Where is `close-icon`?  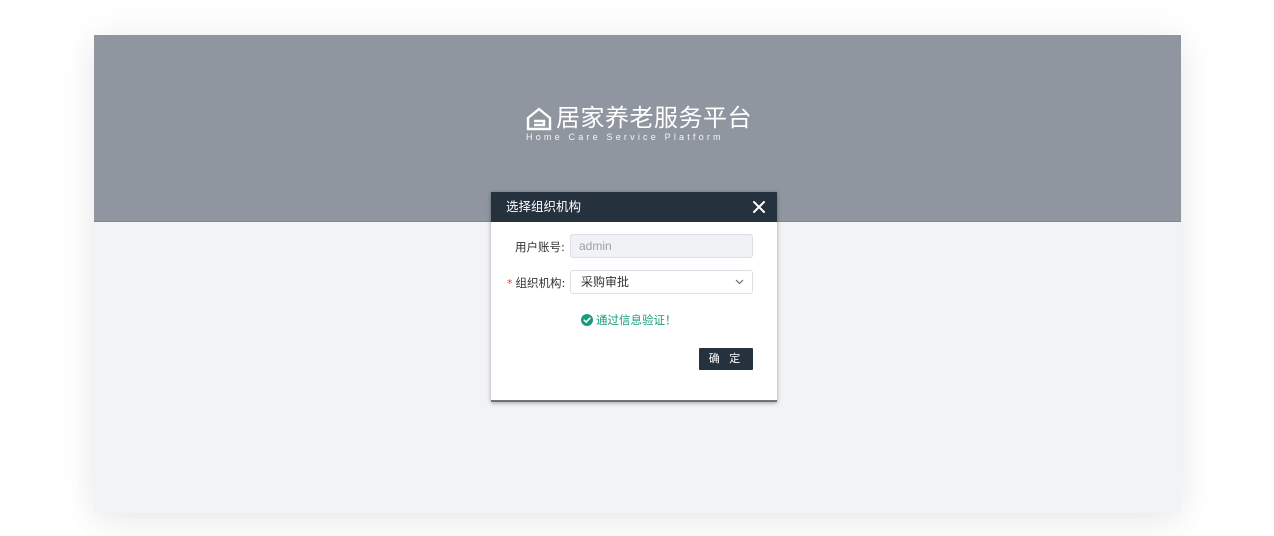
close-icon is located at coordinates (759, 207).